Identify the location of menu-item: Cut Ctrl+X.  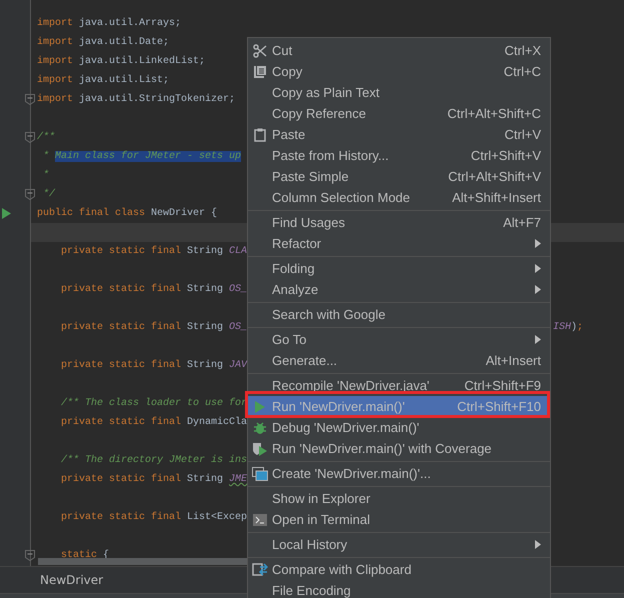
(399, 50).